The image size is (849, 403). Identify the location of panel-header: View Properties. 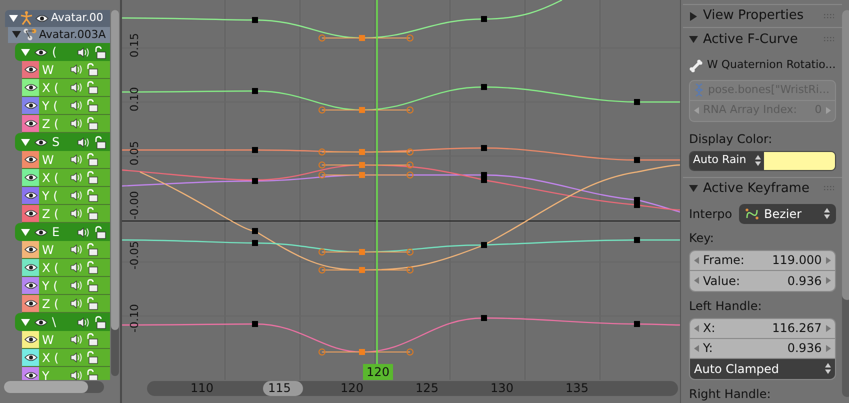
(762, 16).